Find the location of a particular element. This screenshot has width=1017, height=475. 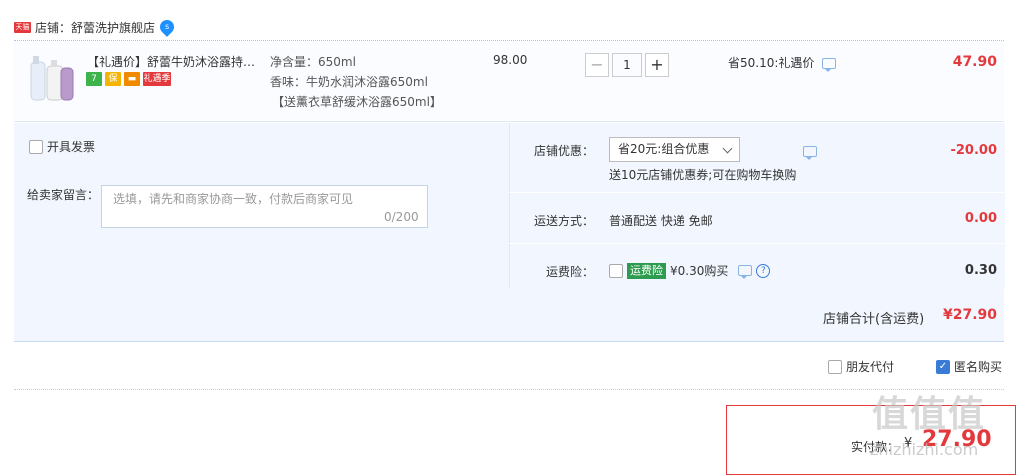

message-char-count: 0/200 is located at coordinates (401, 217).